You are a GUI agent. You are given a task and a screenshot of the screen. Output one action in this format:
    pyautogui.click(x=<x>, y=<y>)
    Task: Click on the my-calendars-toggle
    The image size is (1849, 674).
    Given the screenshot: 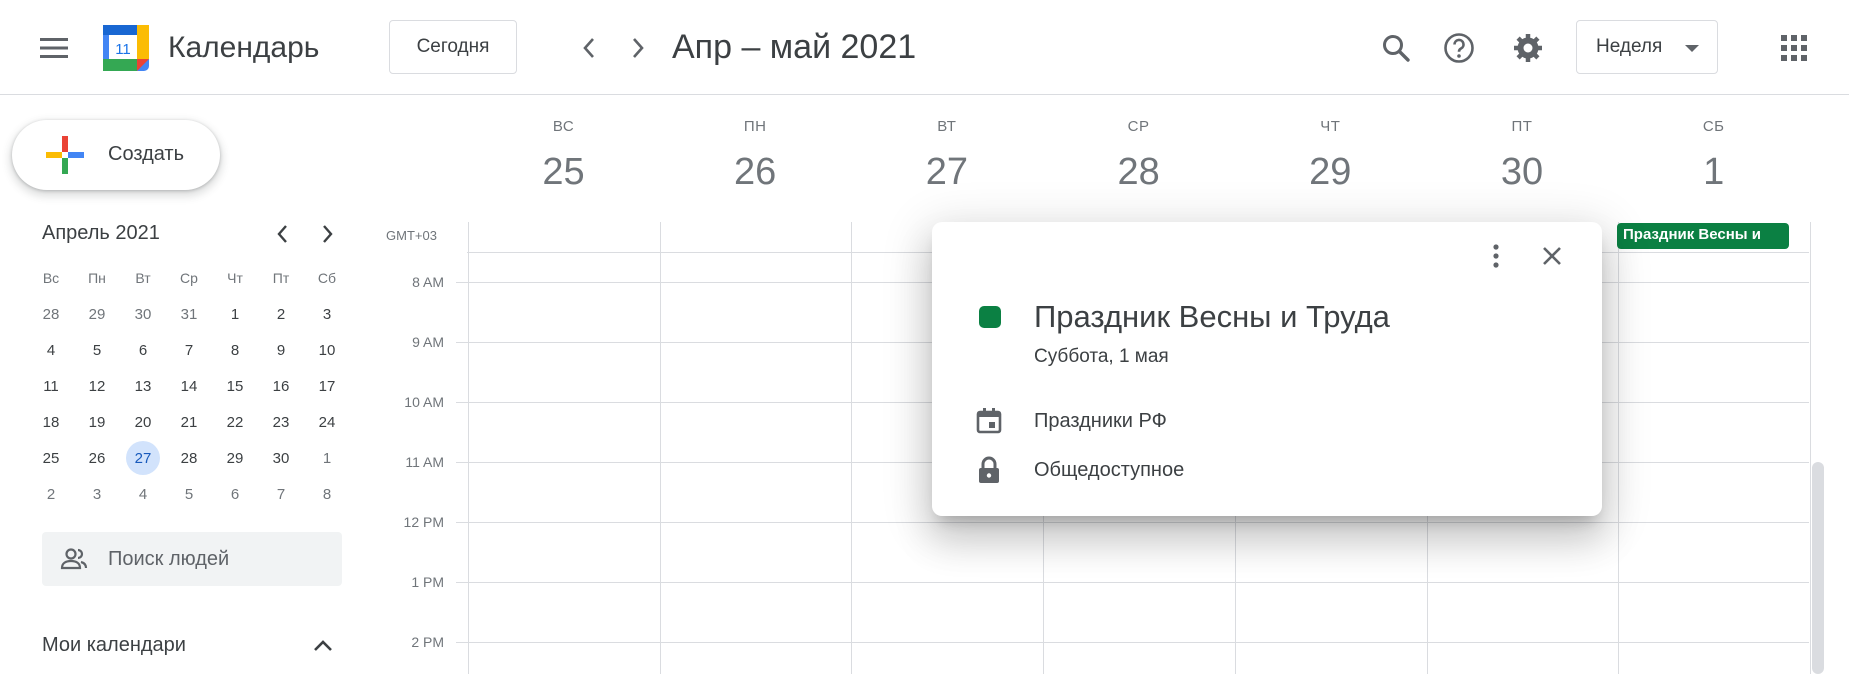 What is the action you would take?
    pyautogui.click(x=323, y=646)
    